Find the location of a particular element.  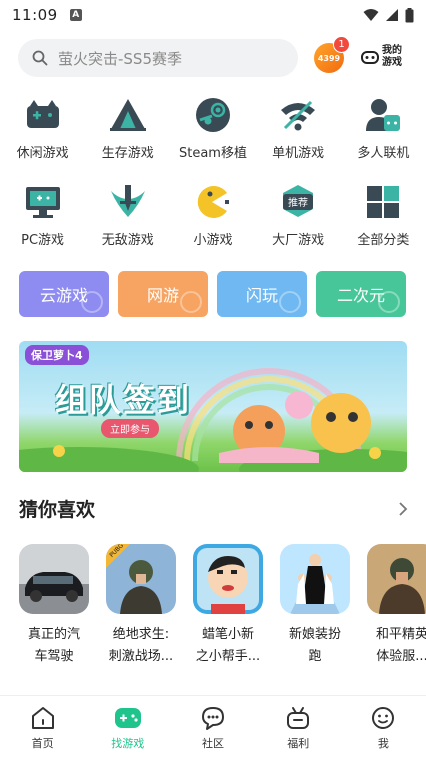

game-item: 新娘装扮 跑 is located at coordinates (315, 609).